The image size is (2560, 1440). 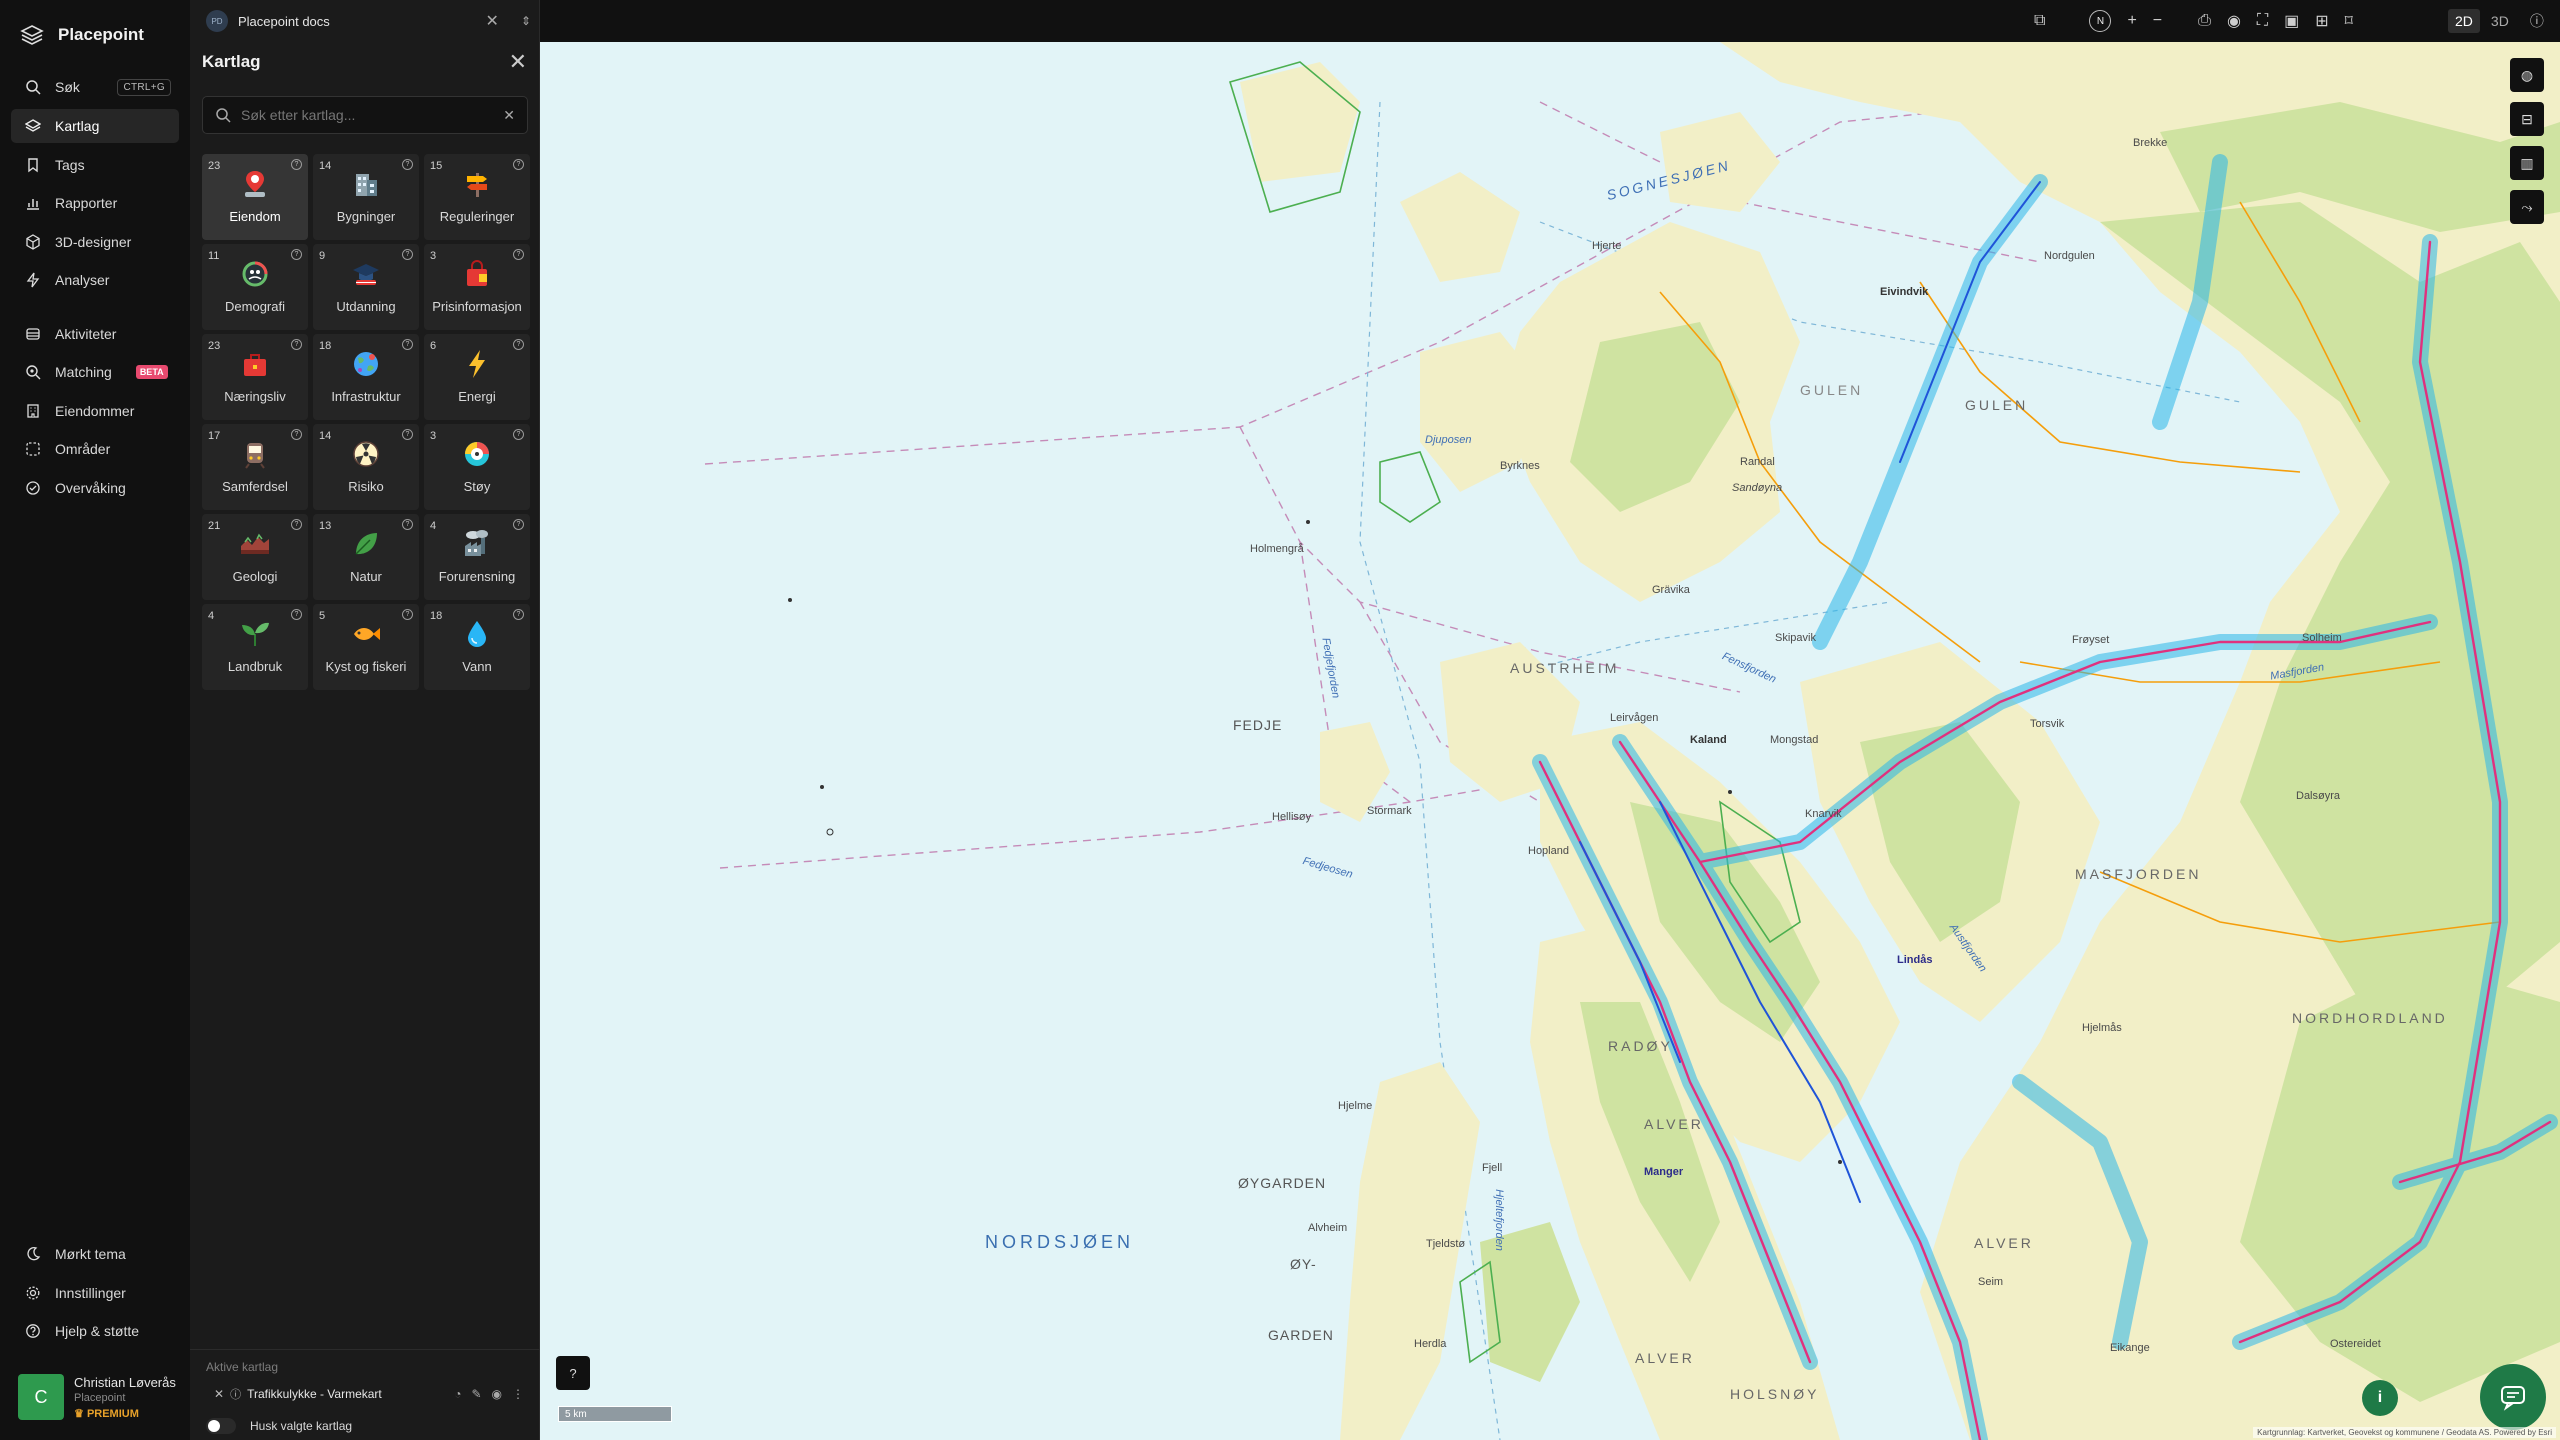 I want to click on nav-item-3d-designer: 3D-designer, so click(x=95, y=242).